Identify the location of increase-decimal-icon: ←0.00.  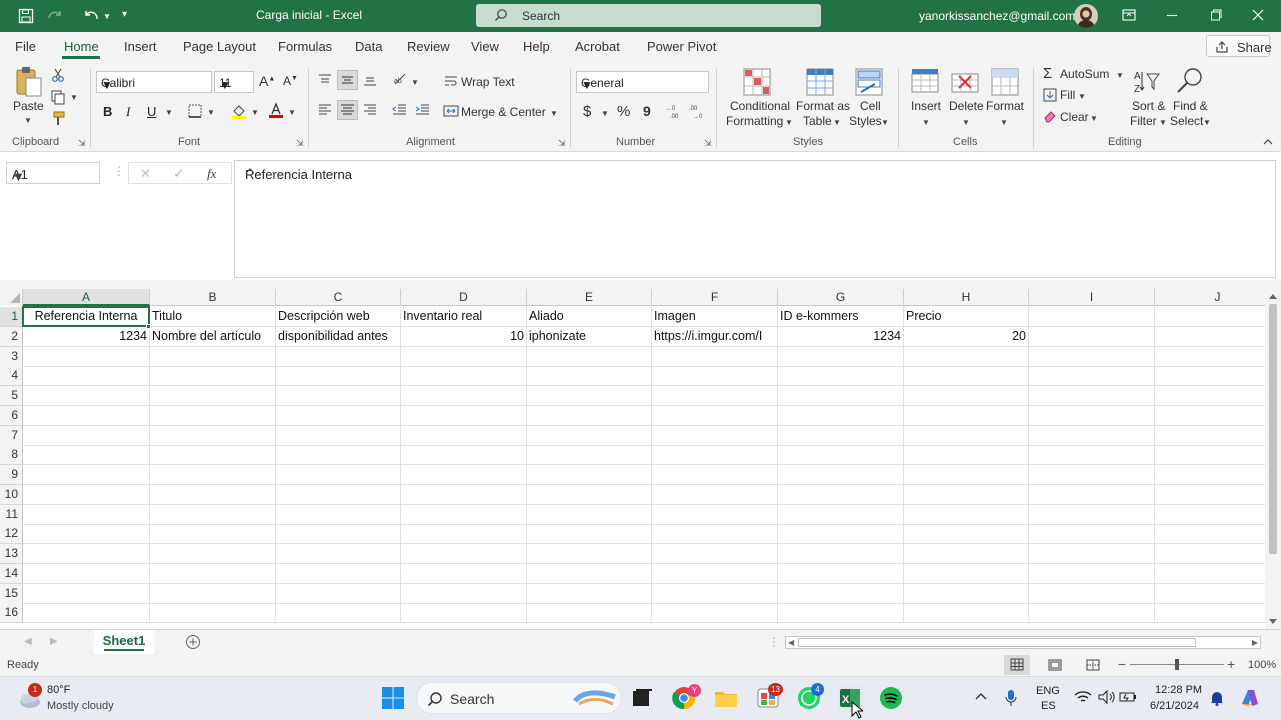
(674, 111).